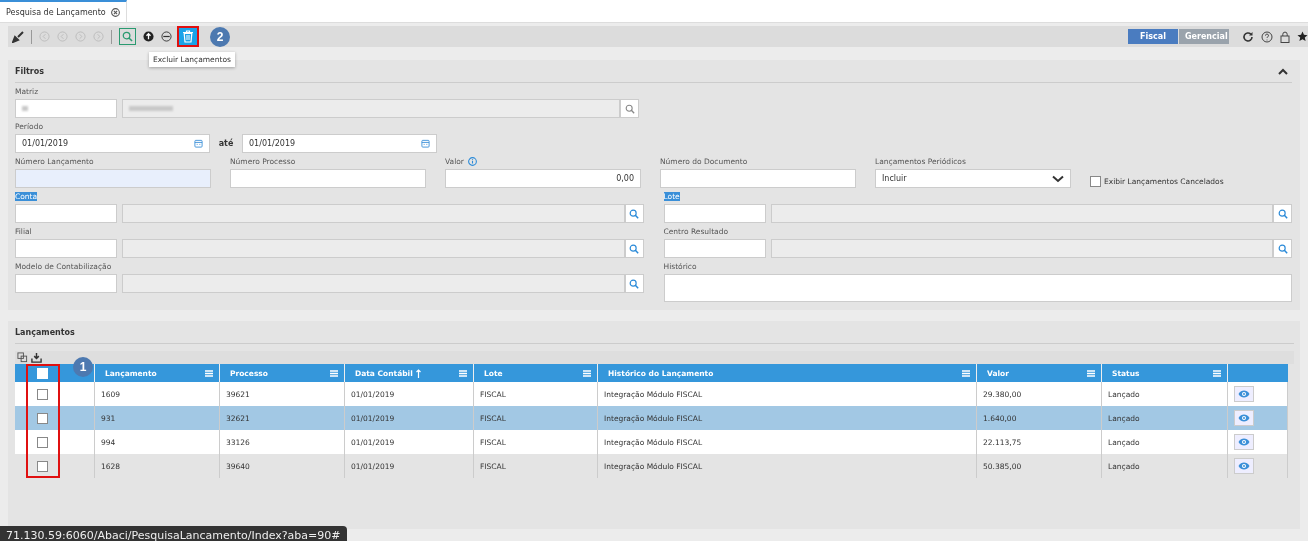 The width and height of the screenshot is (1308, 541). What do you see at coordinates (173, 533) in the screenshot?
I see `status-url: 71.130.59:6060/Abaci/PesquisaLancamento/Index?aba=90#` at bounding box center [173, 533].